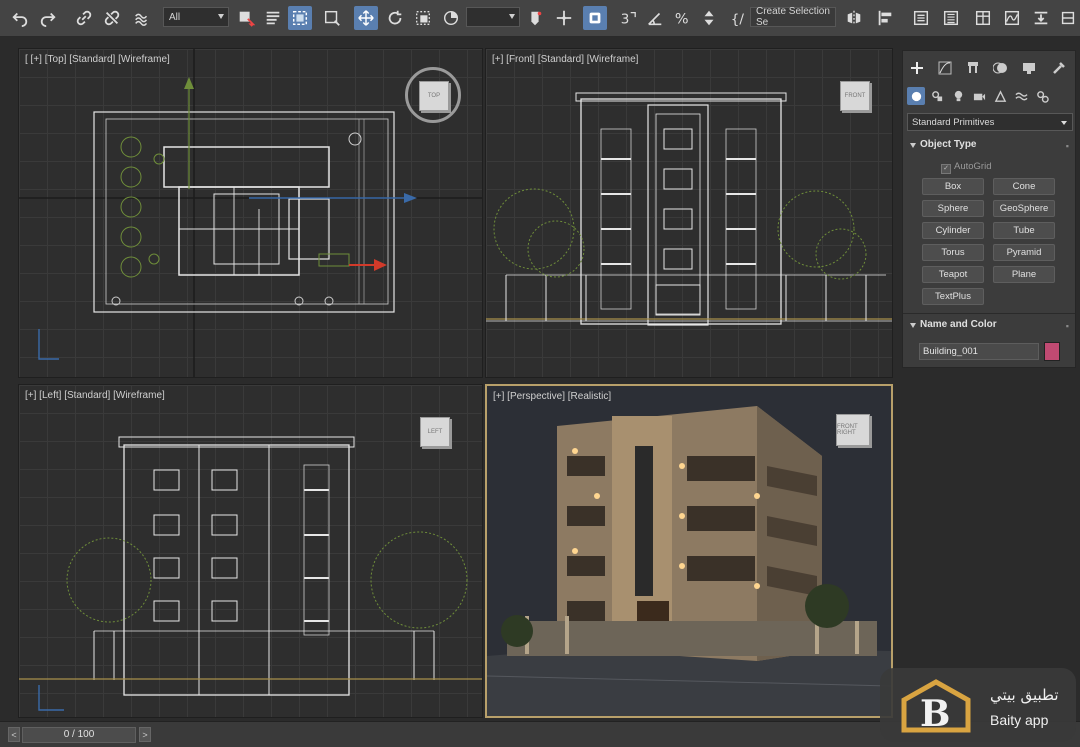 The height and width of the screenshot is (747, 1080). What do you see at coordinates (973, 68) in the screenshot?
I see `hierarchy-tab-icon` at bounding box center [973, 68].